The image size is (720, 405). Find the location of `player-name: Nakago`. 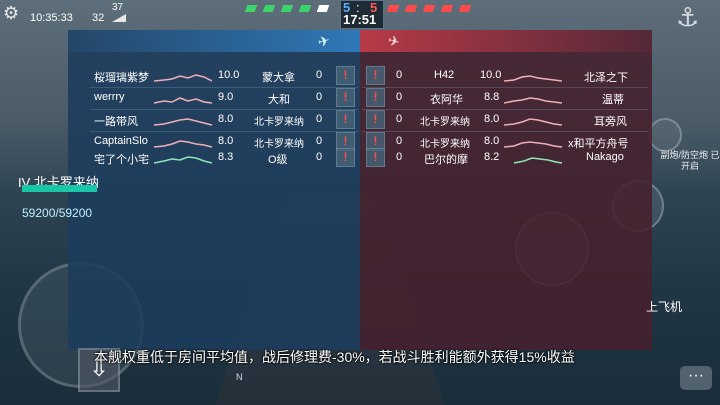

player-name: Nakago is located at coordinates (605, 157).